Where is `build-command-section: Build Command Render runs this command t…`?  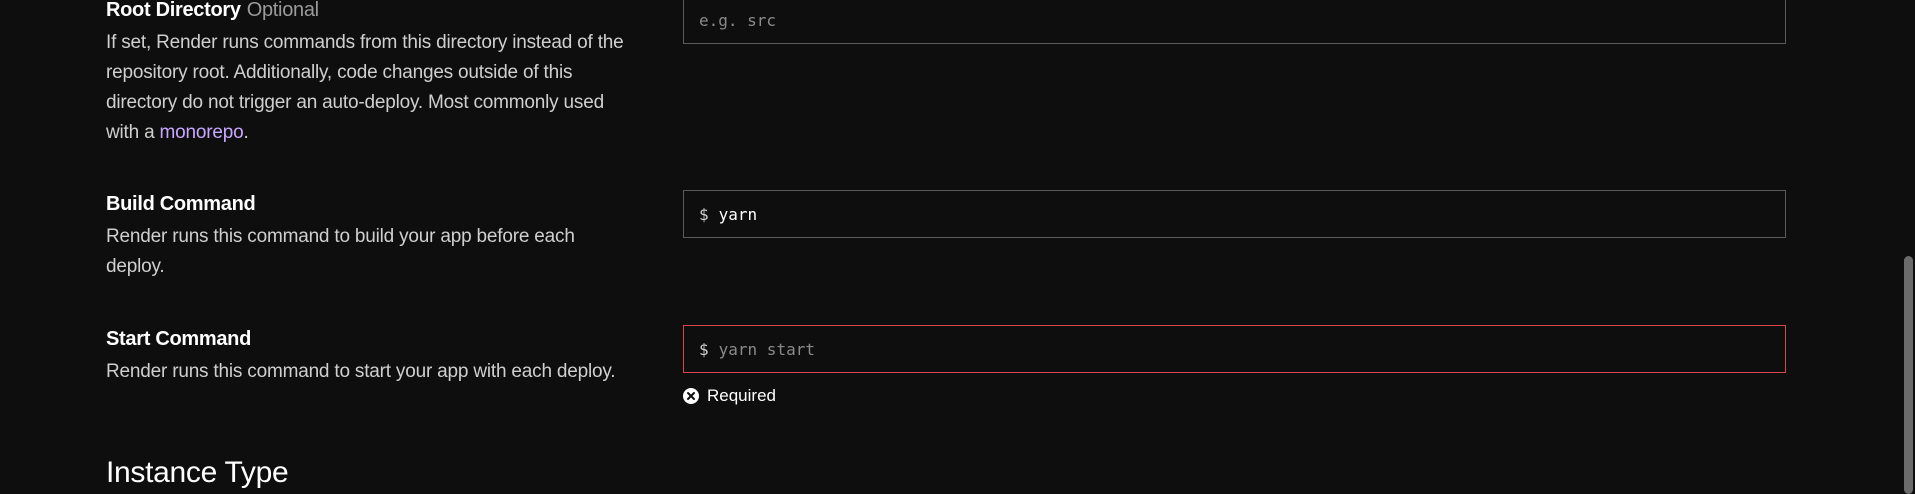
build-command-section: Build Command Render runs this command t… is located at coordinates (371, 237).